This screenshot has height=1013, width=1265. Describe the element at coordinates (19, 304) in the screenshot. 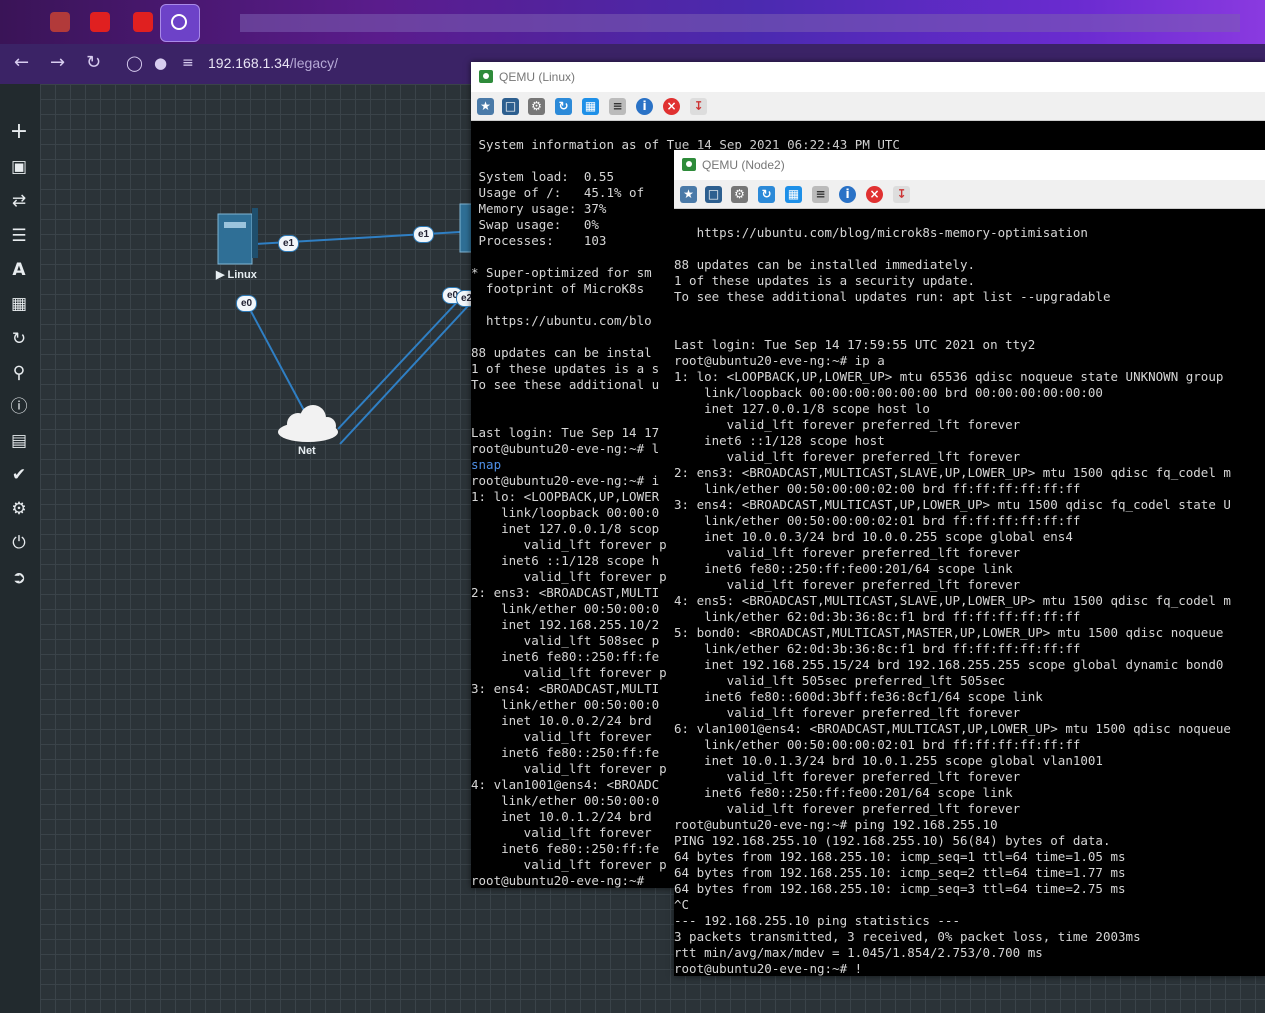

I see `grid-icon: ▦` at that location.